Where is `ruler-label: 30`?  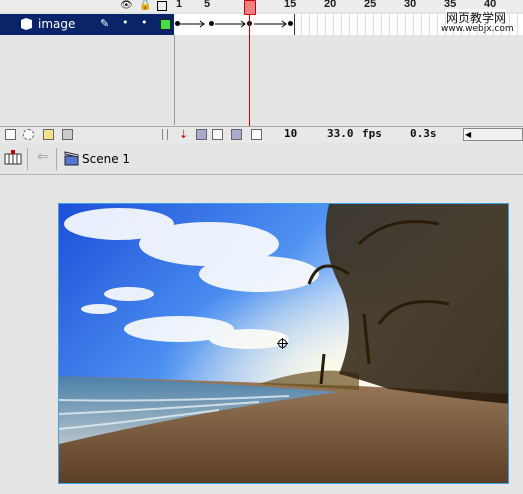 ruler-label: 30 is located at coordinates (410, 5).